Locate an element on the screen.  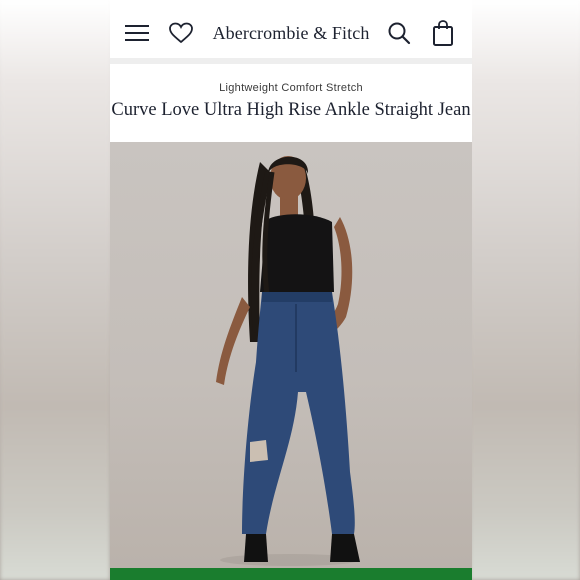
heart-icon is located at coordinates (181, 33).